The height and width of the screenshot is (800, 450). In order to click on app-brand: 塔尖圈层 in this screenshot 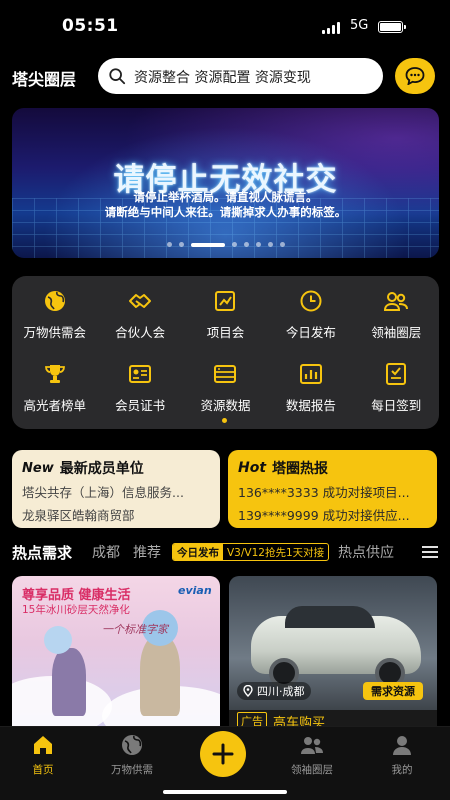, I will do `click(44, 79)`.